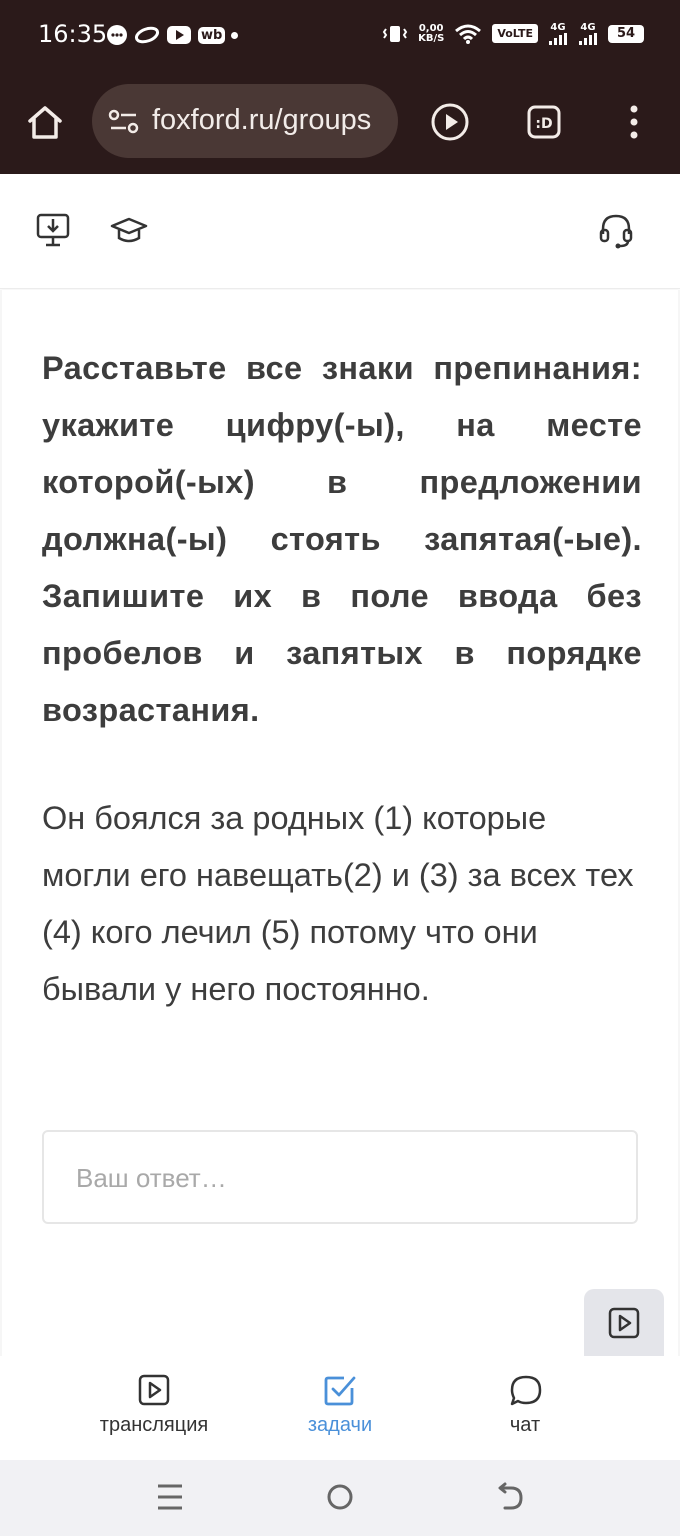  Describe the element at coordinates (170, 1497) in the screenshot. I see `recent-apps-icon` at that location.